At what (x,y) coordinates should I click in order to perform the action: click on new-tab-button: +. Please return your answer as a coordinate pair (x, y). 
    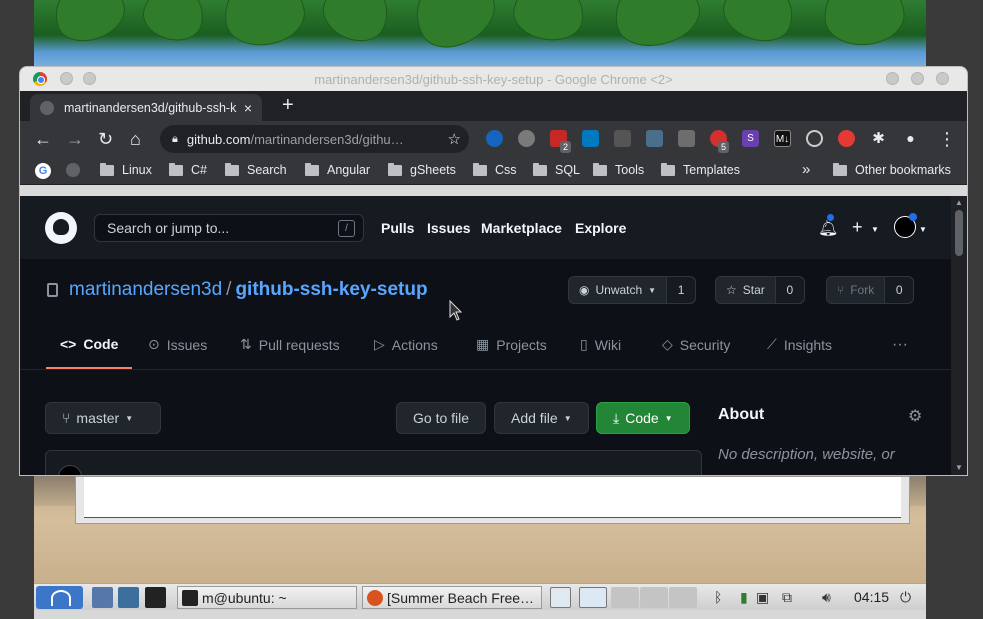
    Looking at the image, I should click on (288, 105).